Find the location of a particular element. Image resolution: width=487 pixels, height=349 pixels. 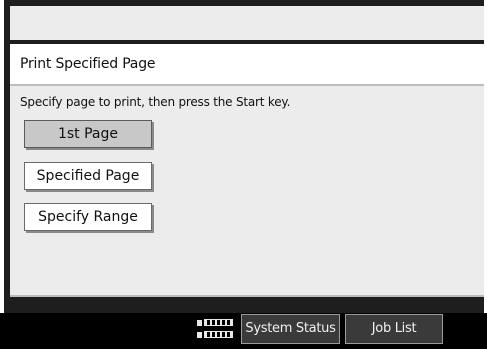

dialog-title-bar: Print Specified Page is located at coordinates (247, 65).